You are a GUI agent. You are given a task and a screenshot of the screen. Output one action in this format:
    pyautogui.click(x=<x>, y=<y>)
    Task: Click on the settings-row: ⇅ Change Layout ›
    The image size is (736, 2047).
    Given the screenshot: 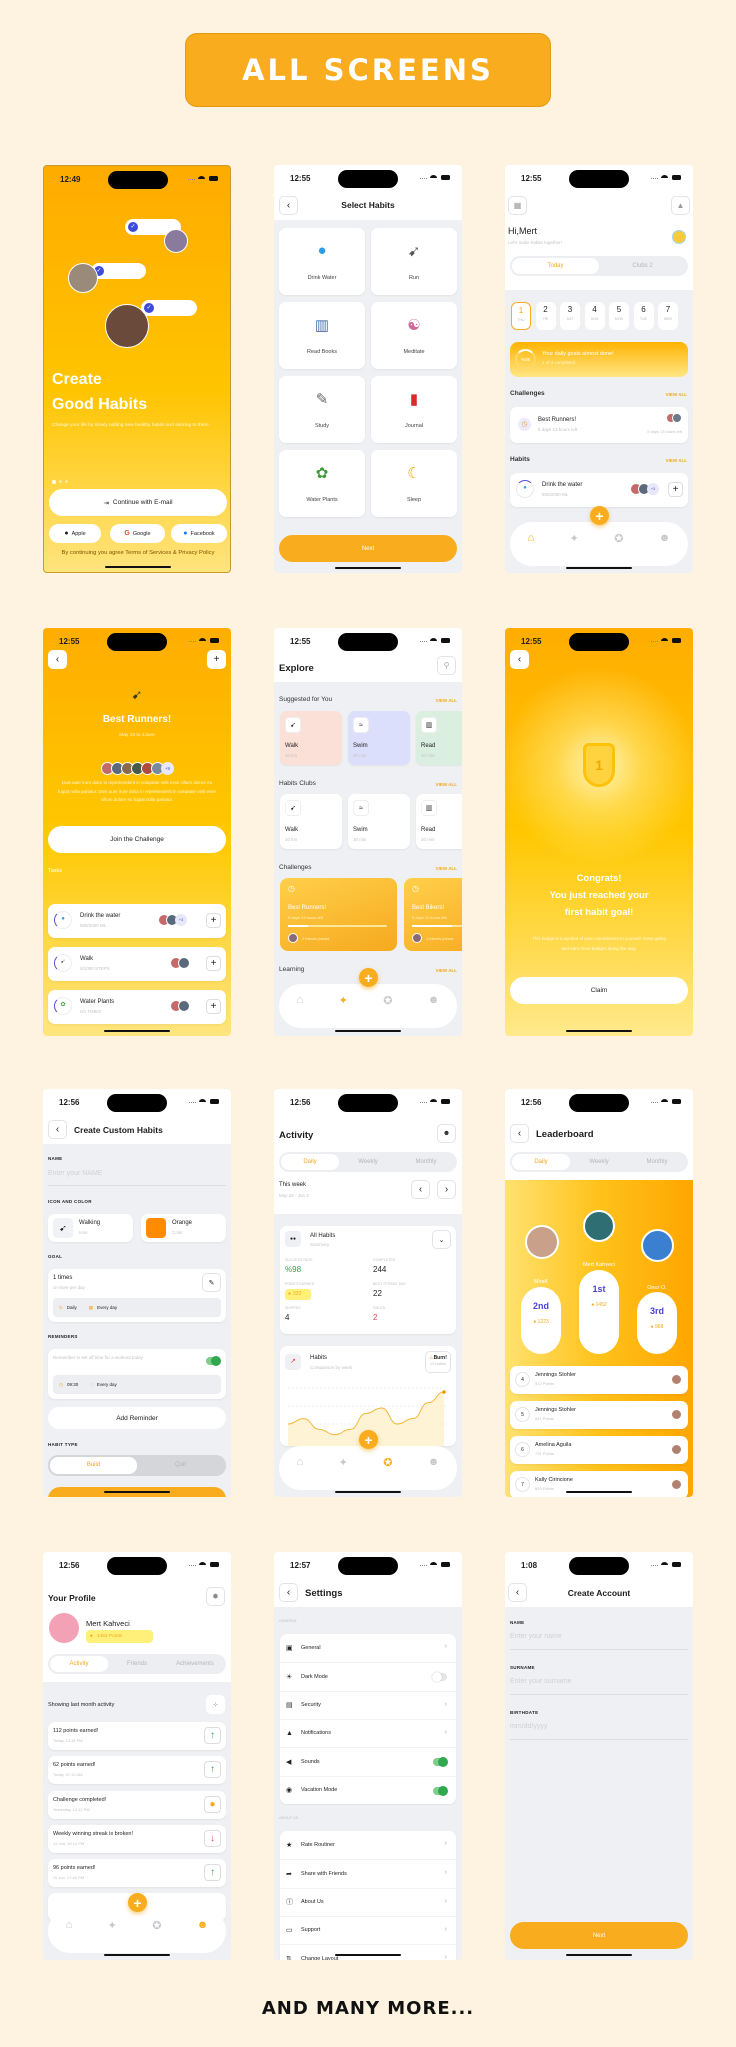 What is the action you would take?
    pyautogui.click(x=368, y=1952)
    